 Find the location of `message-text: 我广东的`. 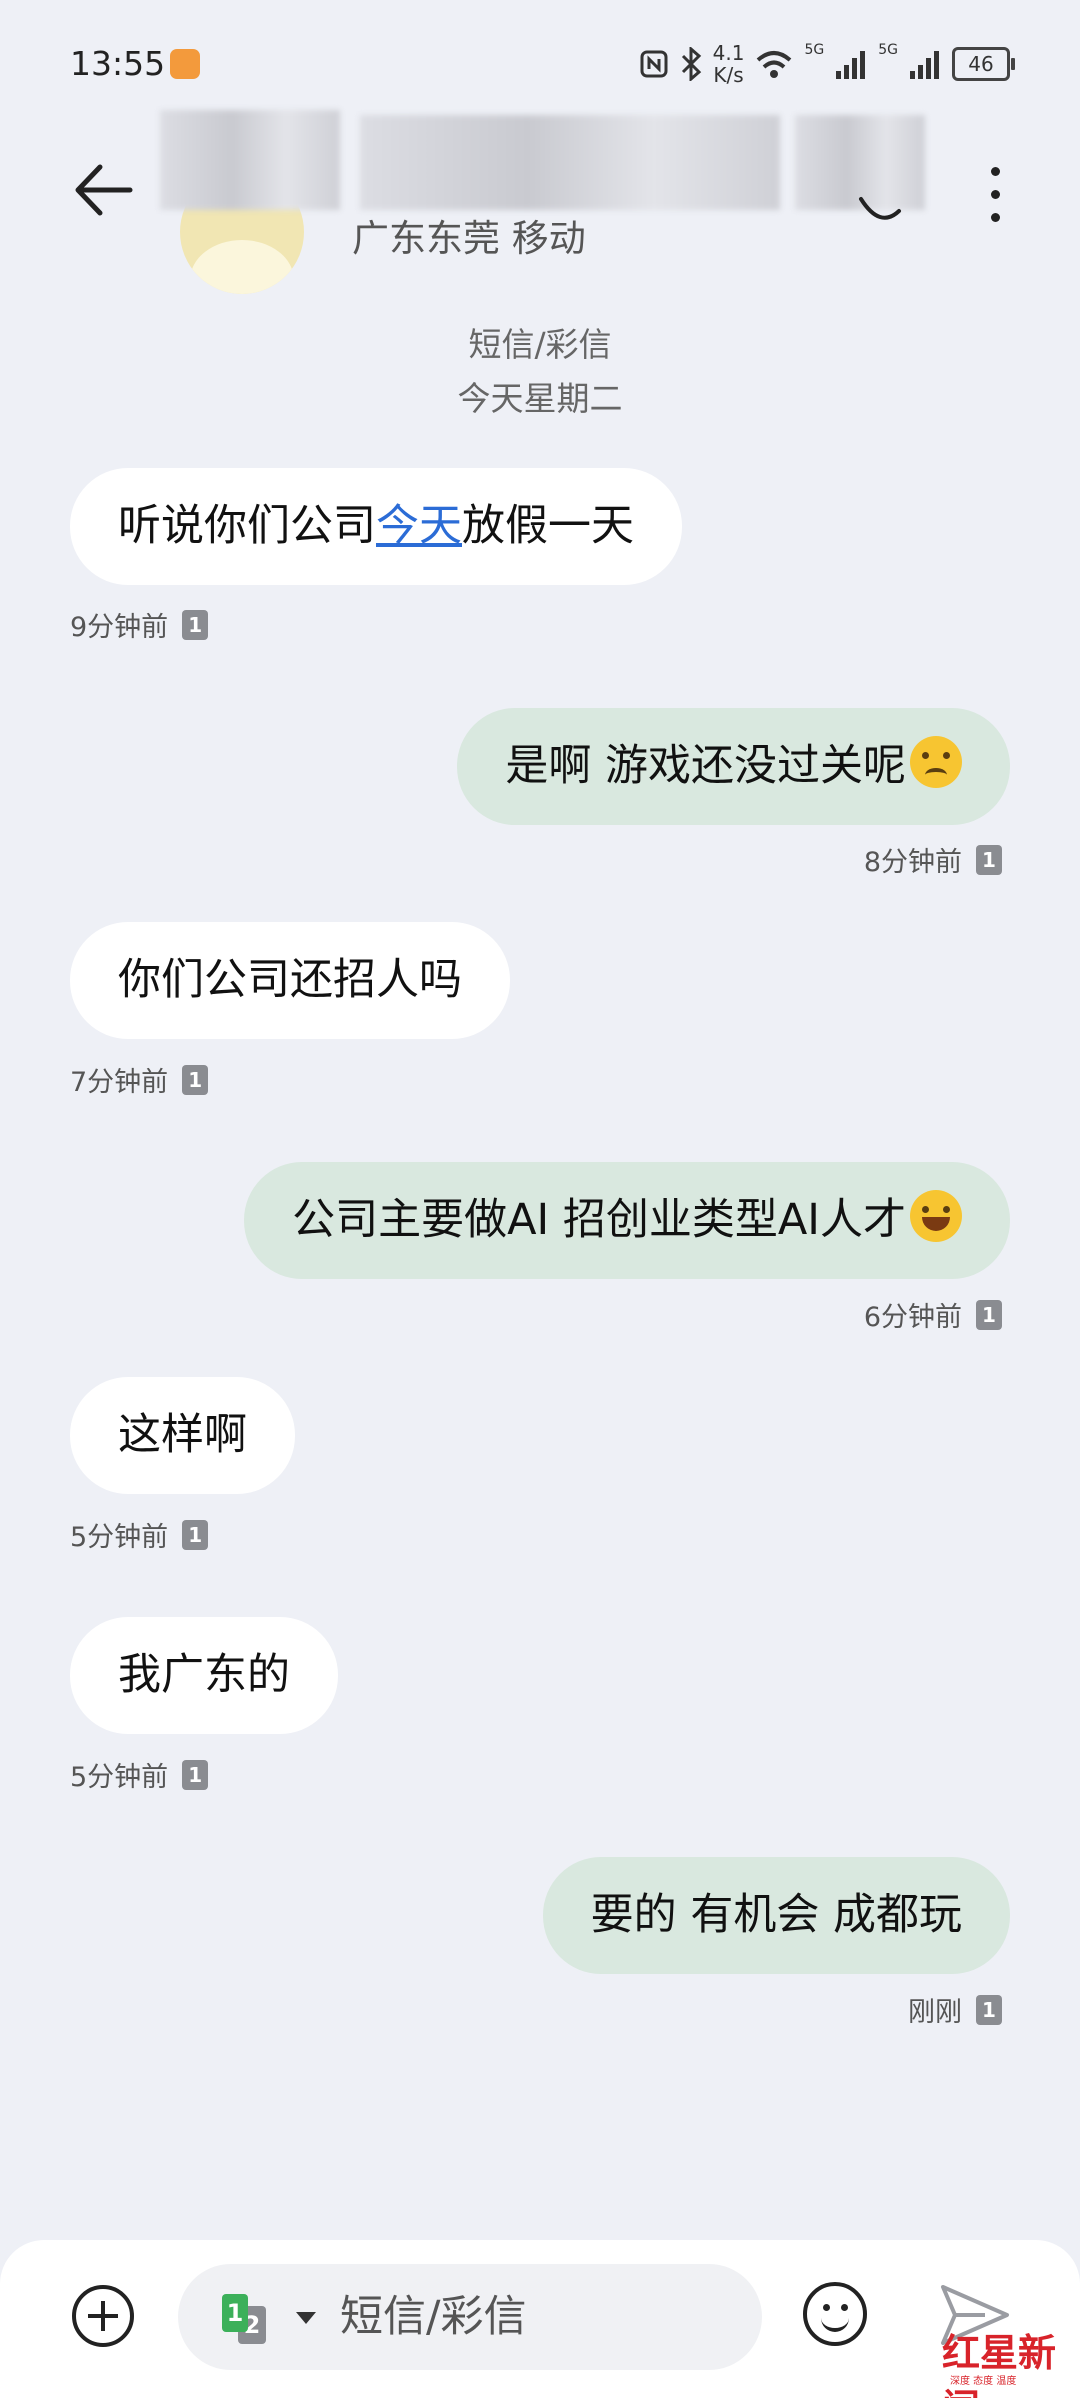

message-text: 我广东的 is located at coordinates (204, 1675).